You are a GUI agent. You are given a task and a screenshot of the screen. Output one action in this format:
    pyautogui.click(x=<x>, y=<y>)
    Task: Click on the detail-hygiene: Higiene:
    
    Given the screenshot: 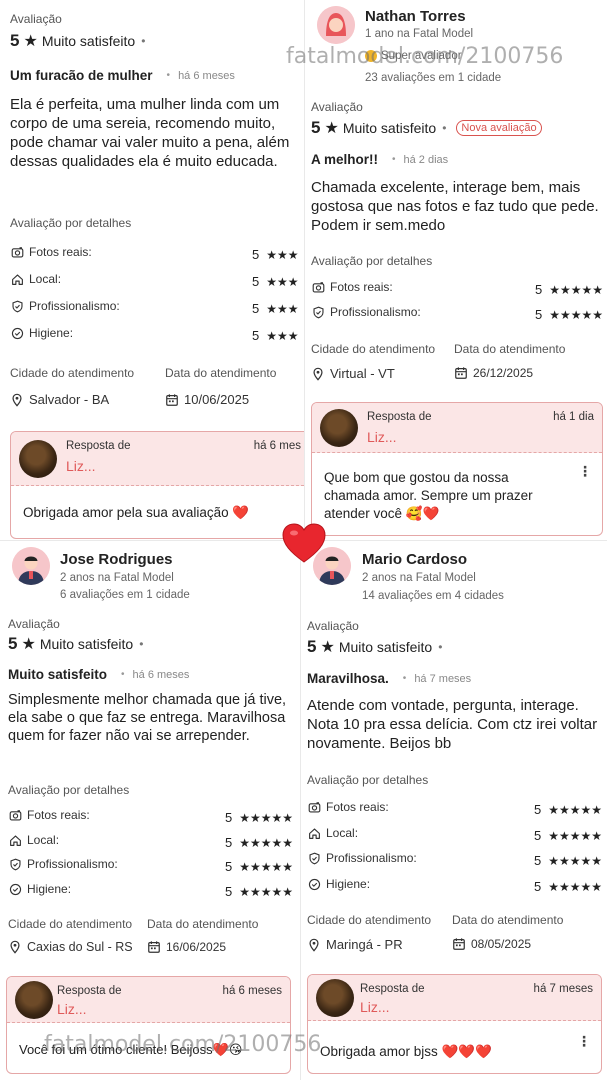 What is the action you would take?
    pyautogui.click(x=39, y=889)
    